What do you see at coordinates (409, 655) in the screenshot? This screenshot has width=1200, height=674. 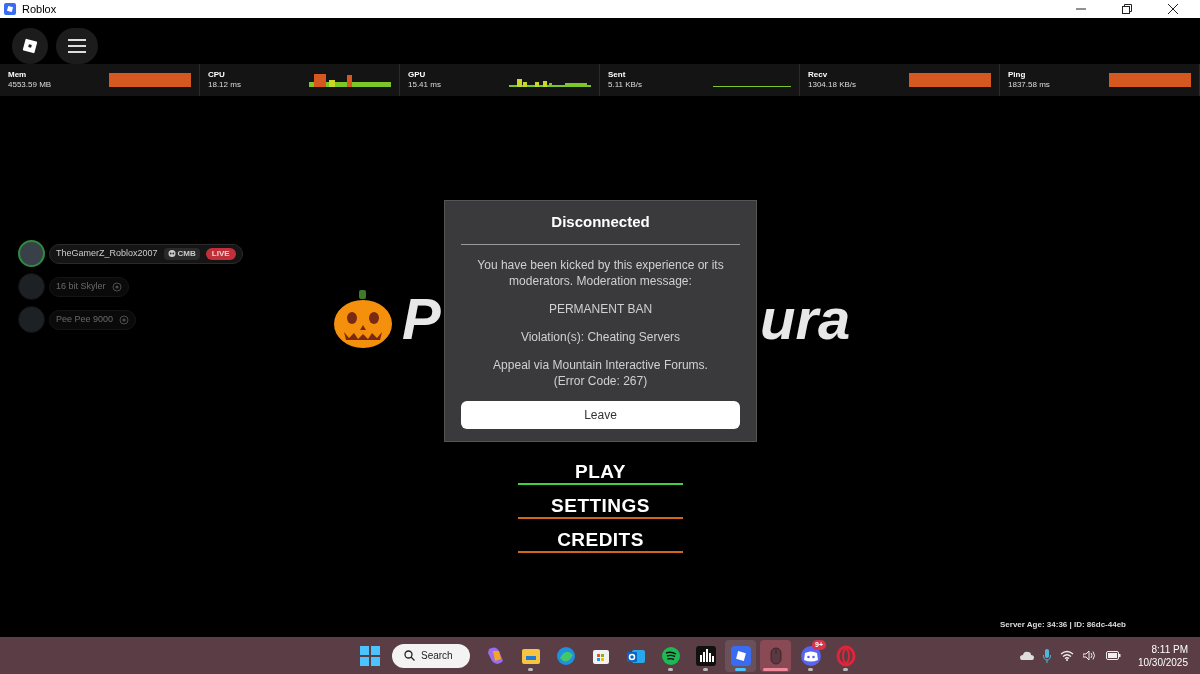 I see `search-icon` at bounding box center [409, 655].